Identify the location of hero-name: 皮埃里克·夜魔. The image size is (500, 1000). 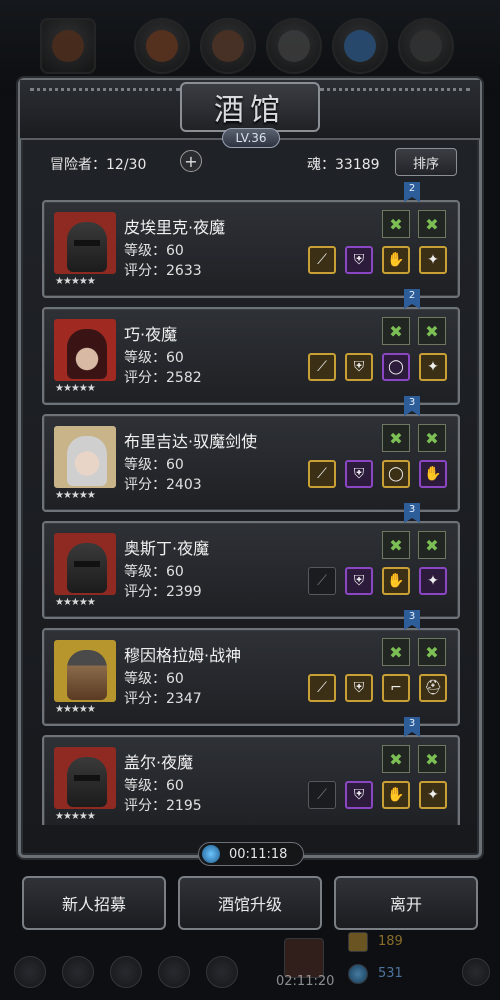
(175, 227).